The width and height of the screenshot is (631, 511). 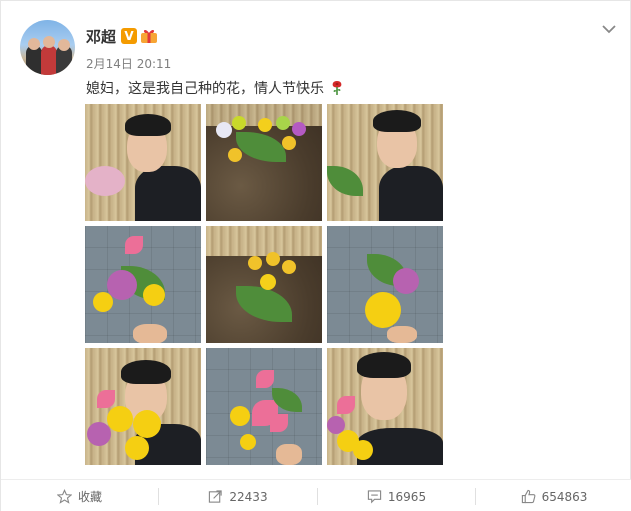 What do you see at coordinates (264, 241) in the screenshot?
I see `photo-fence` at bounding box center [264, 241].